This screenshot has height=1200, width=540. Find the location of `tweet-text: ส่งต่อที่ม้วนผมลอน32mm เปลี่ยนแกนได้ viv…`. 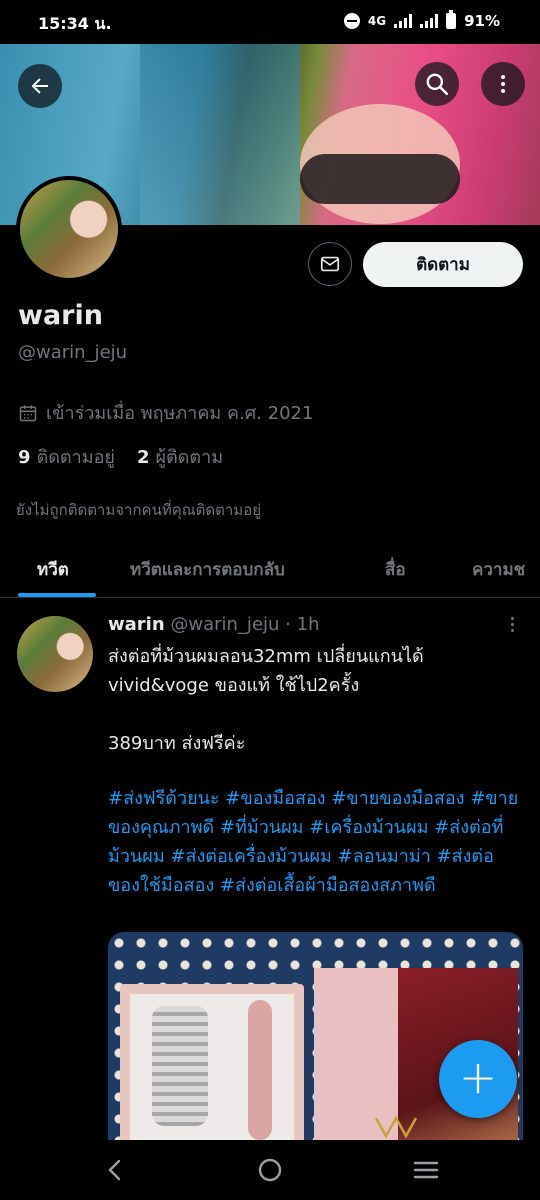

tweet-text: ส่งต่อที่ม้วนผมลอน32mm เปลี่ยนแกนได้ viv… is located at coordinates (266, 700).